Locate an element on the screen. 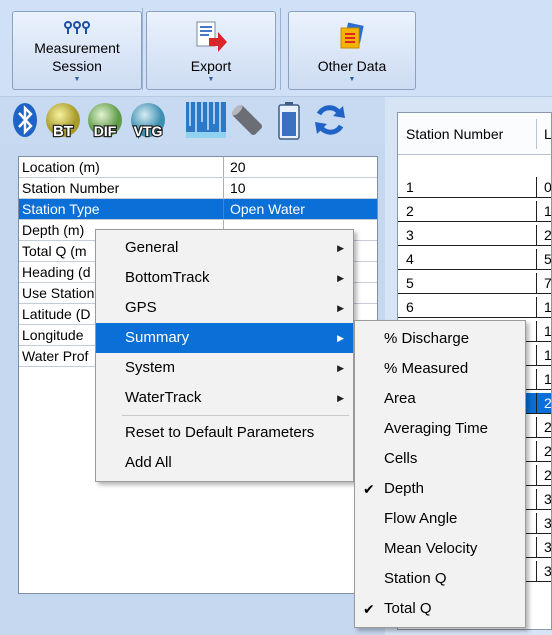  menu-item-label: Flow Angle is located at coordinates (421, 518).